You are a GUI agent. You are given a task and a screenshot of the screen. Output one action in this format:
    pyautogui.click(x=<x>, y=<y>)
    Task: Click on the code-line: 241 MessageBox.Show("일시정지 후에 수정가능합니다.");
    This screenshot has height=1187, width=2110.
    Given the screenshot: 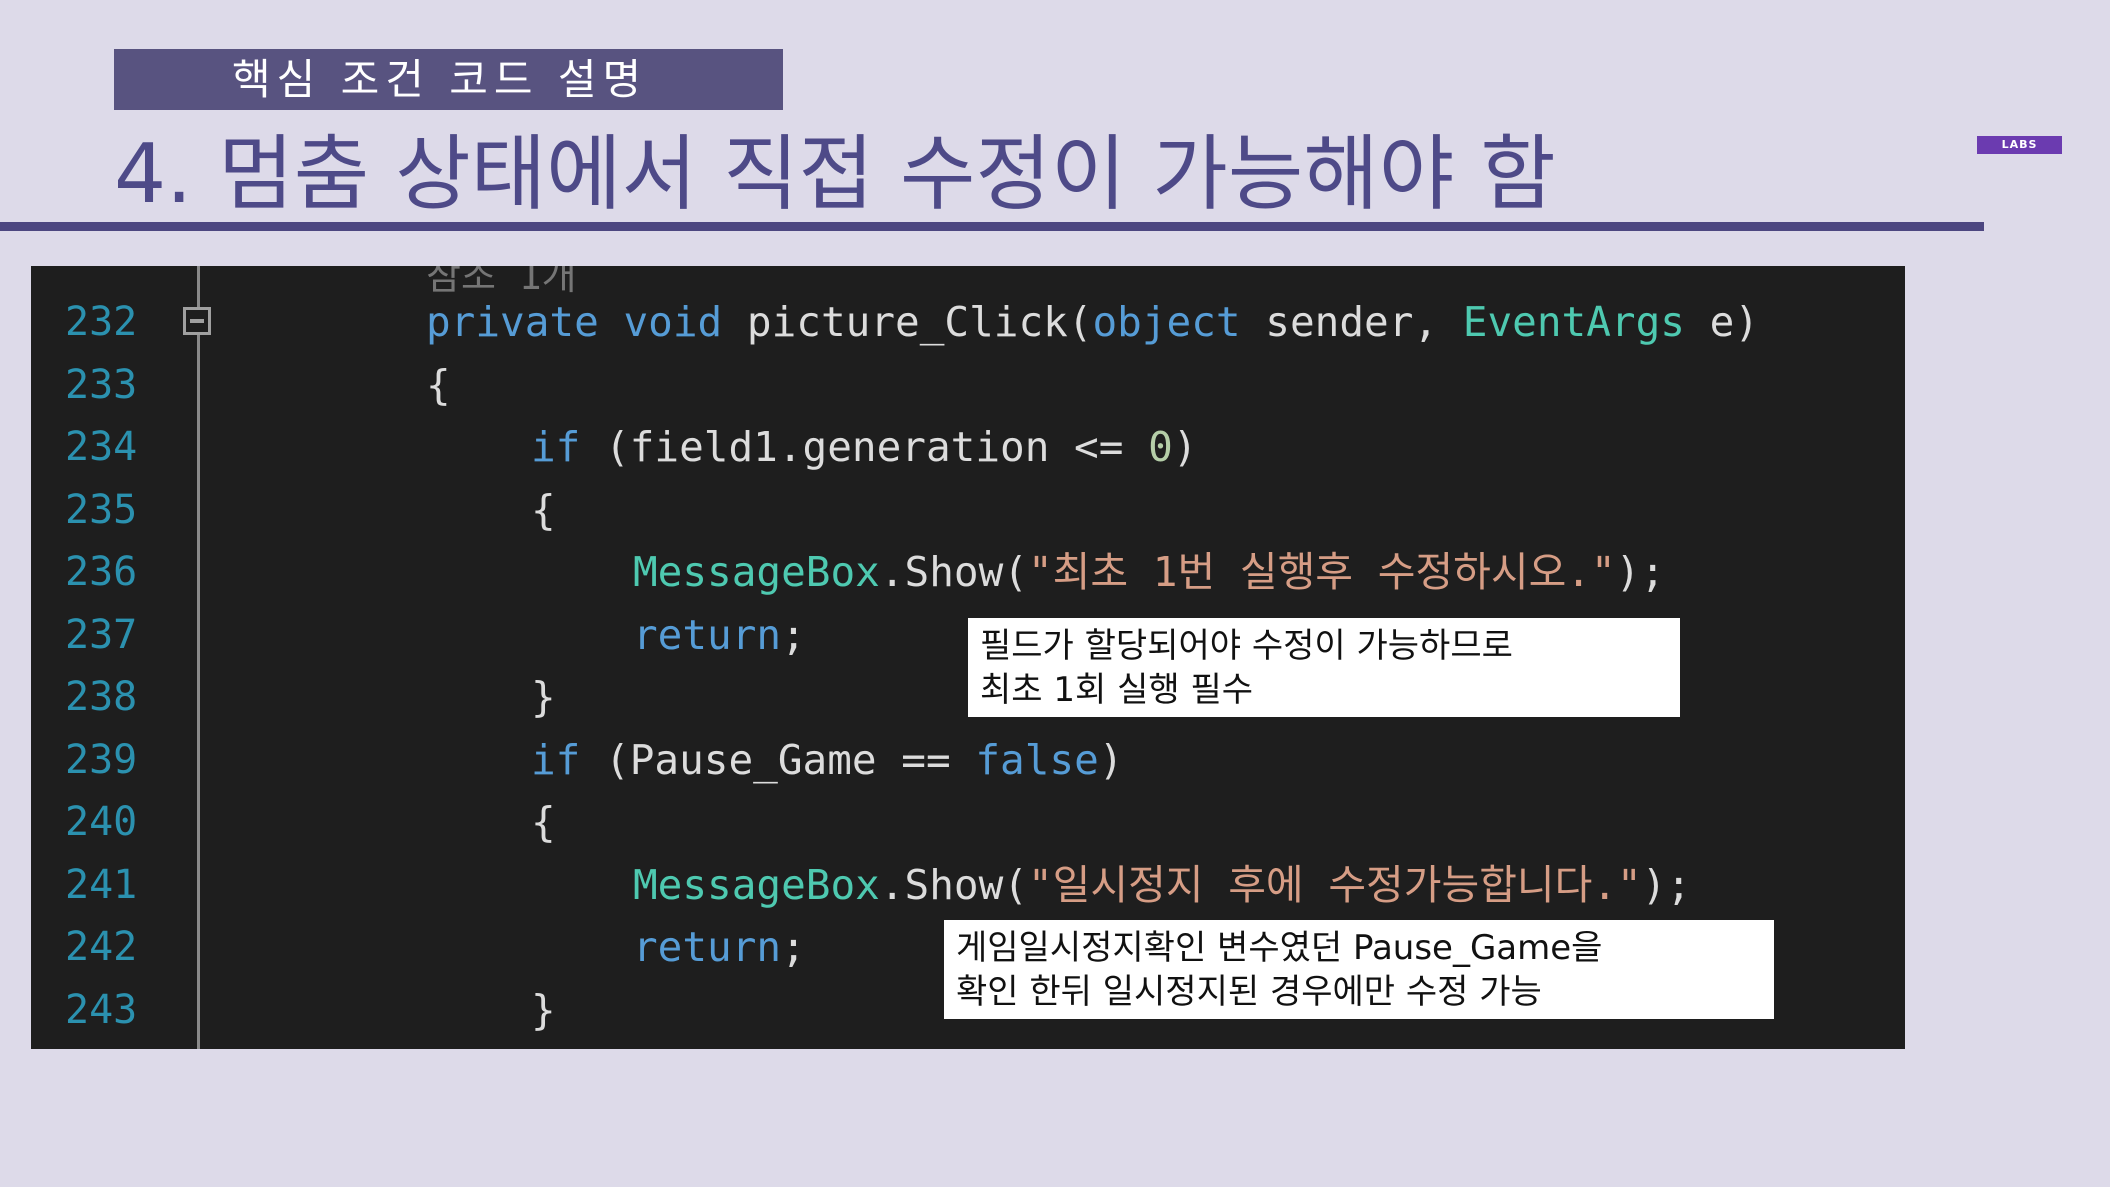 What is the action you would take?
    pyautogui.click(x=968, y=885)
    